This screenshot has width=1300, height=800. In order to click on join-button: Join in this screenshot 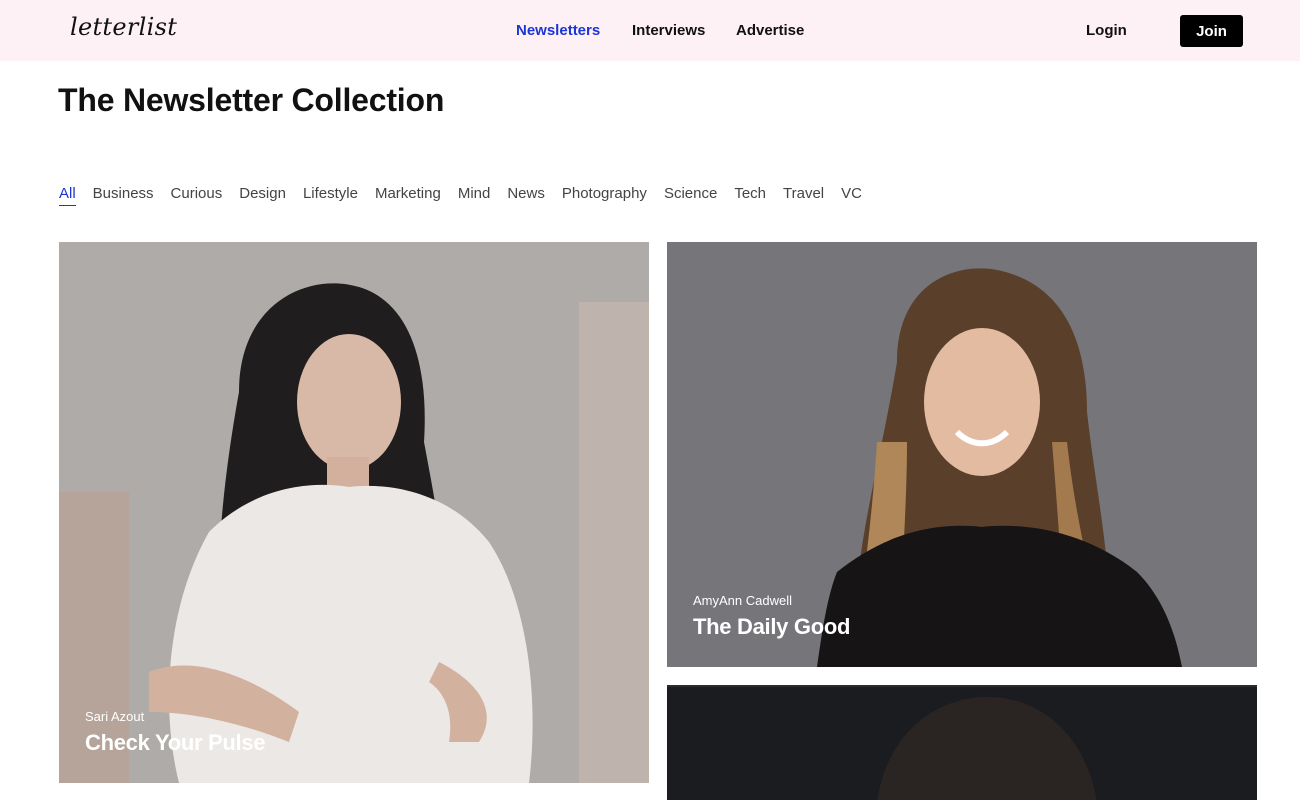, I will do `click(1211, 31)`.